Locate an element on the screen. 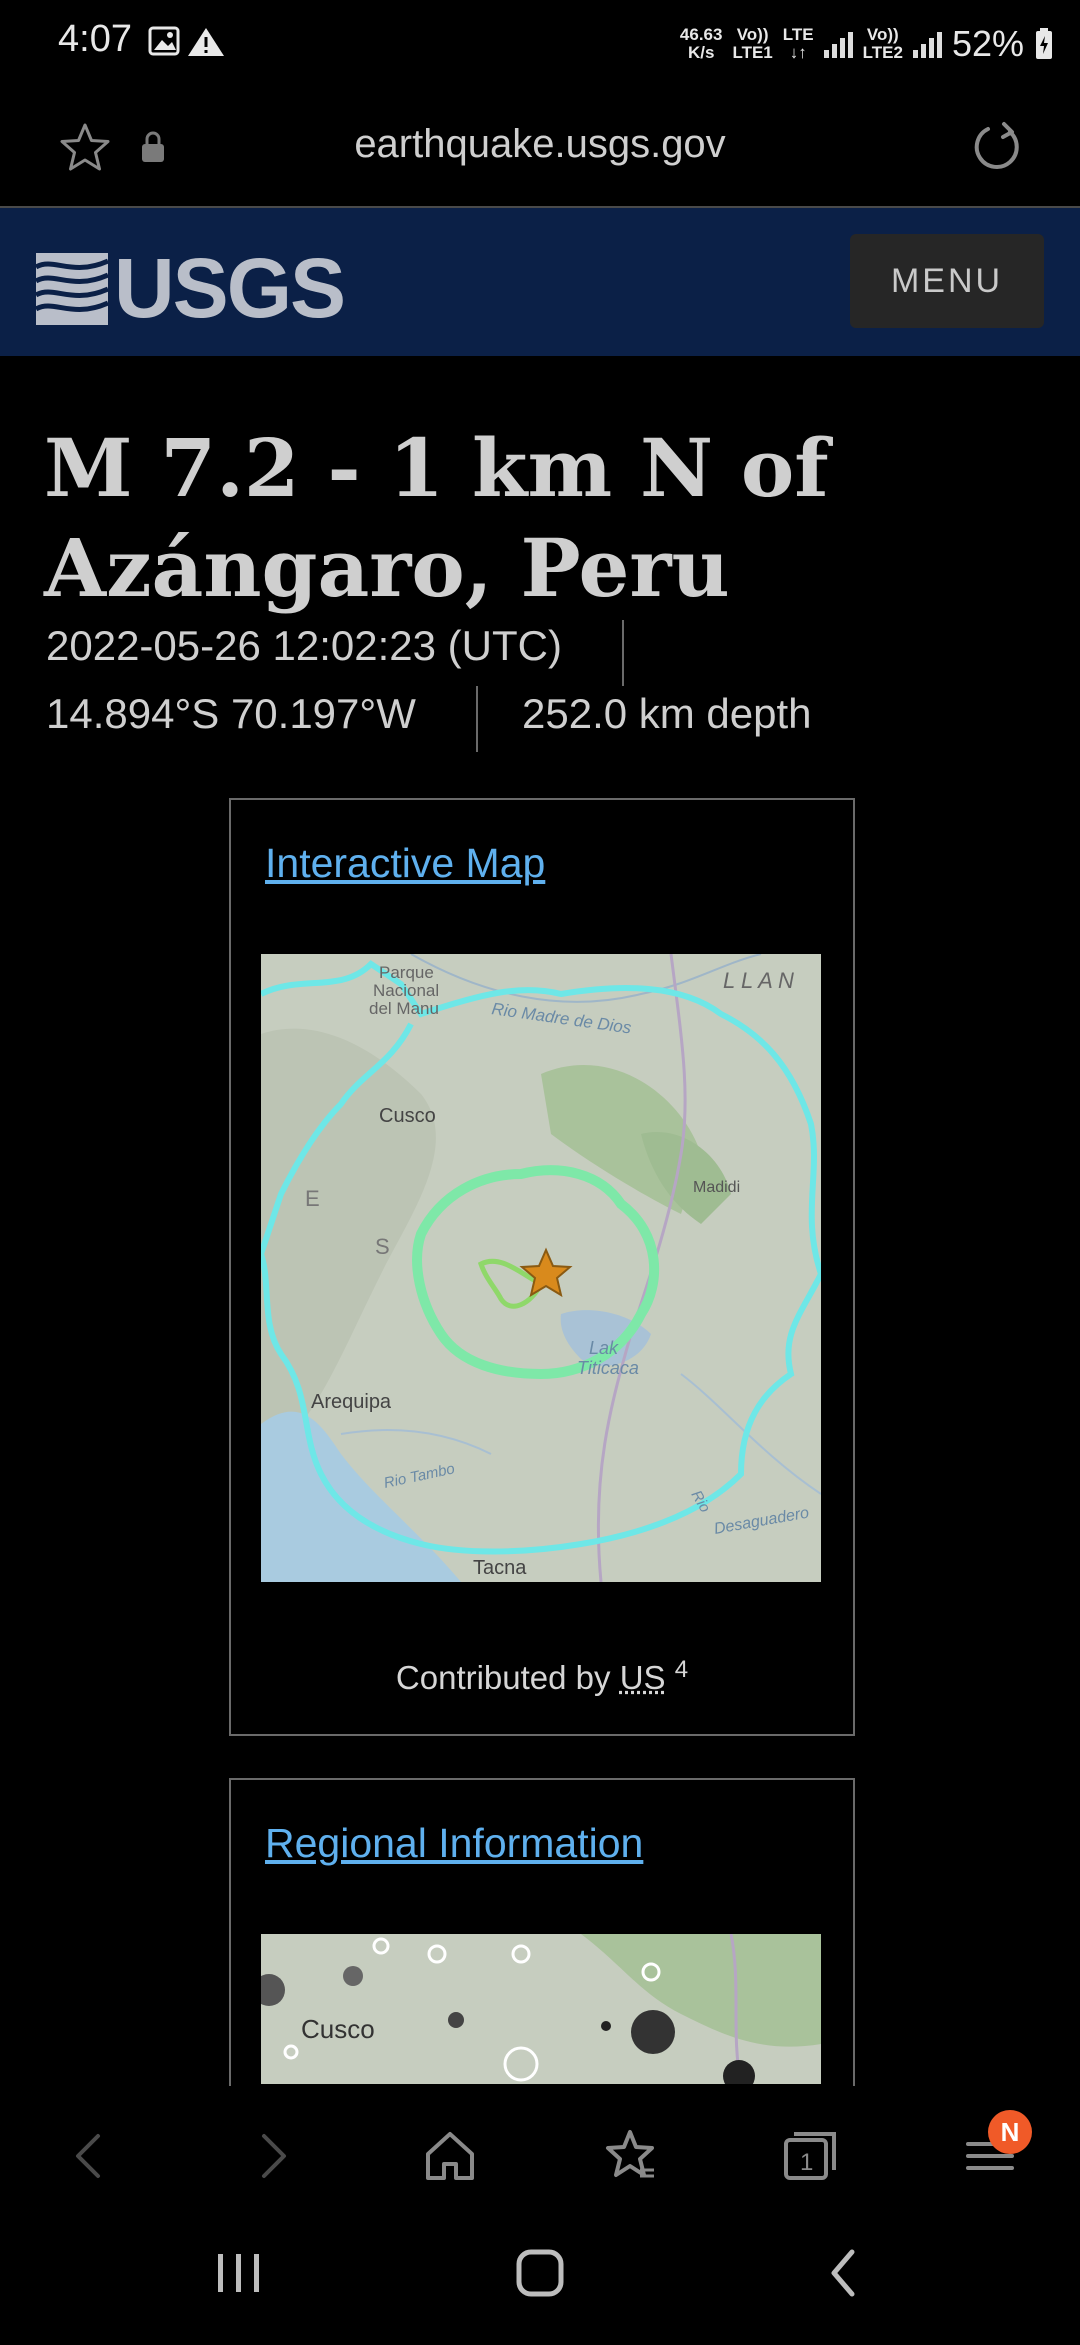 This screenshot has width=1080, height=2345. map-label: Madidi is located at coordinates (716, 1187).